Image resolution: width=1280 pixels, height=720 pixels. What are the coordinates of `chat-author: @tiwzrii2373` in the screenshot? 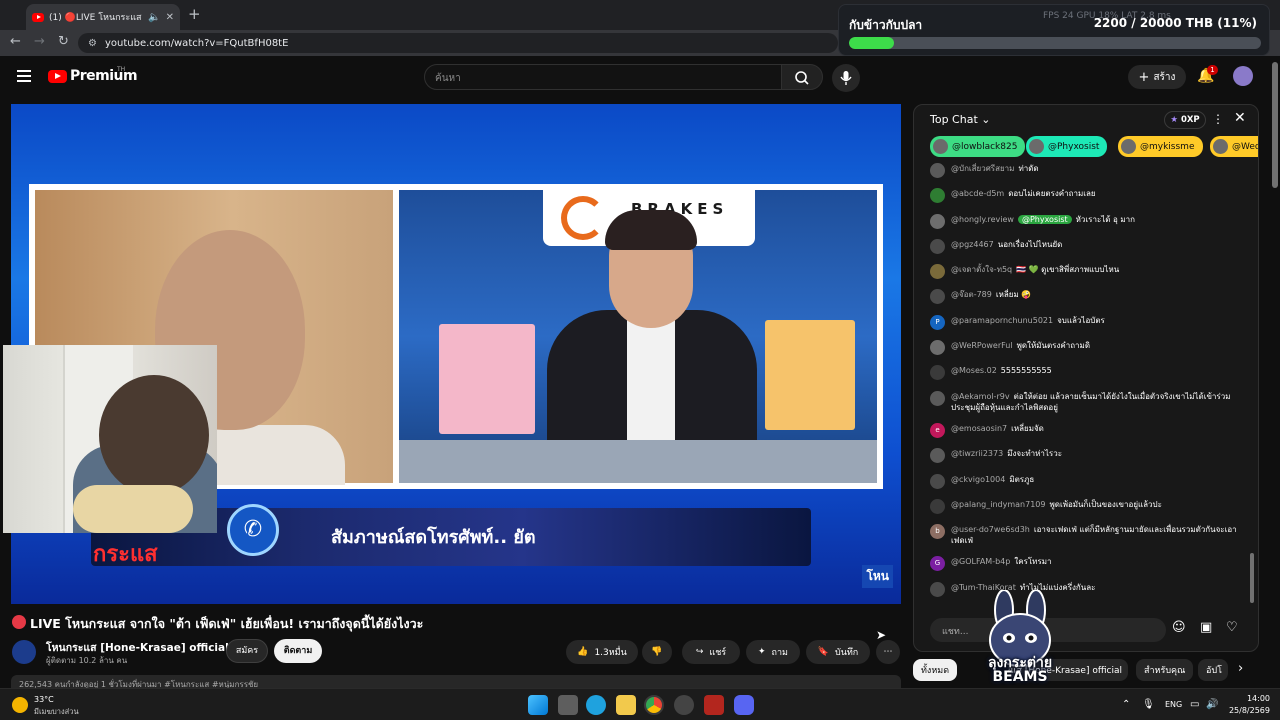 It's located at (977, 453).